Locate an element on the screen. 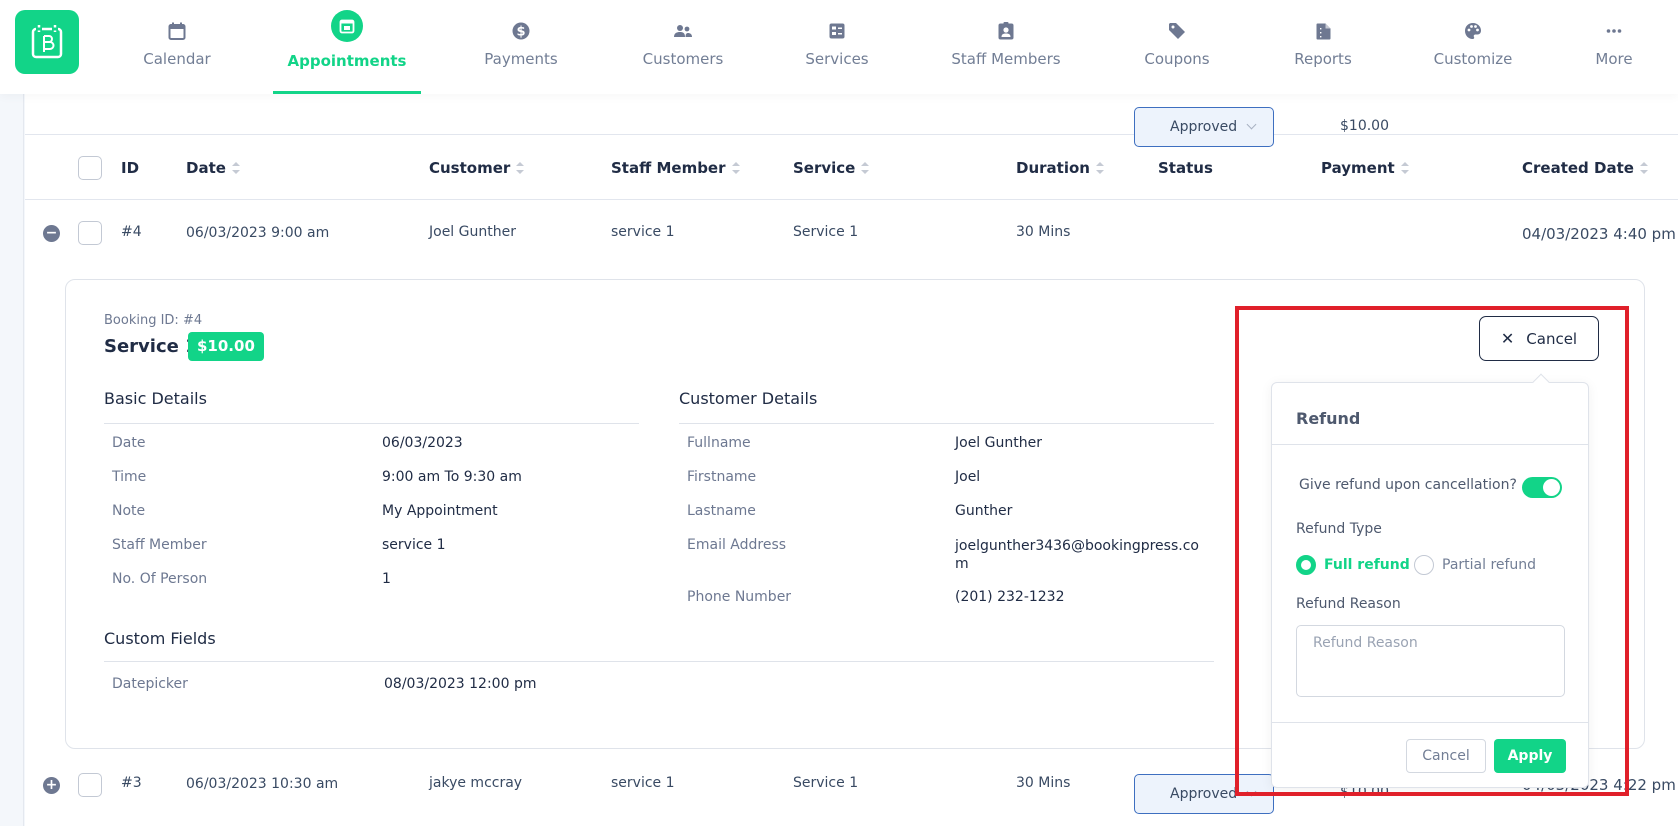 Image resolution: width=1678 pixels, height=826 pixels. radio-full-refund: Full refund is located at coordinates (1353, 565).